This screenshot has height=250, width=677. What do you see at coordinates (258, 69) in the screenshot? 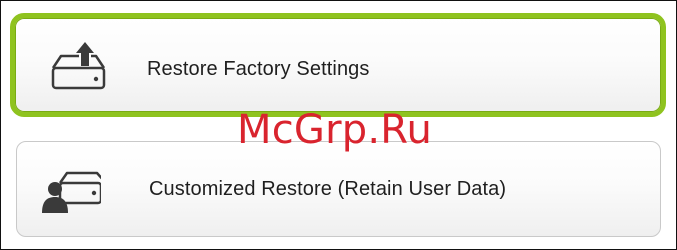
I see `restore-factory-settings-label: Restore Factory Settings` at bounding box center [258, 69].